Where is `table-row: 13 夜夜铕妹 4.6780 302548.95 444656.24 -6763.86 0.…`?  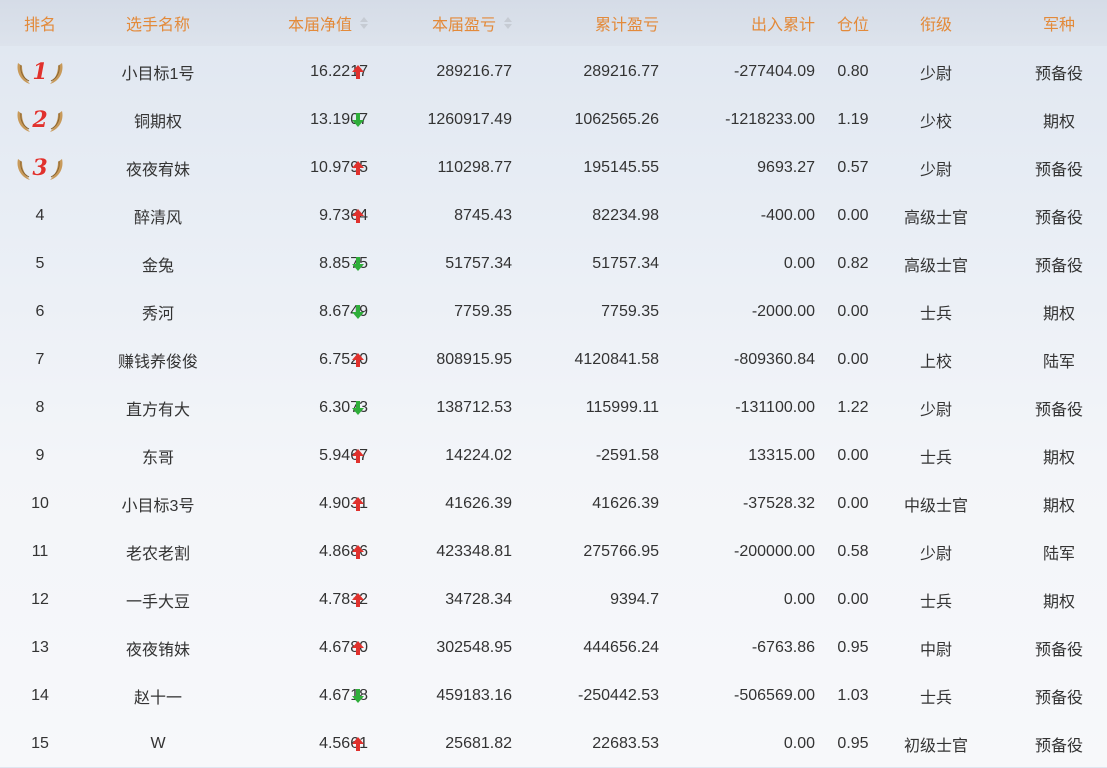 table-row: 13 夜夜铕妹 4.6780 302548.95 444656.24 -6763.86 0.… is located at coordinates (553, 648).